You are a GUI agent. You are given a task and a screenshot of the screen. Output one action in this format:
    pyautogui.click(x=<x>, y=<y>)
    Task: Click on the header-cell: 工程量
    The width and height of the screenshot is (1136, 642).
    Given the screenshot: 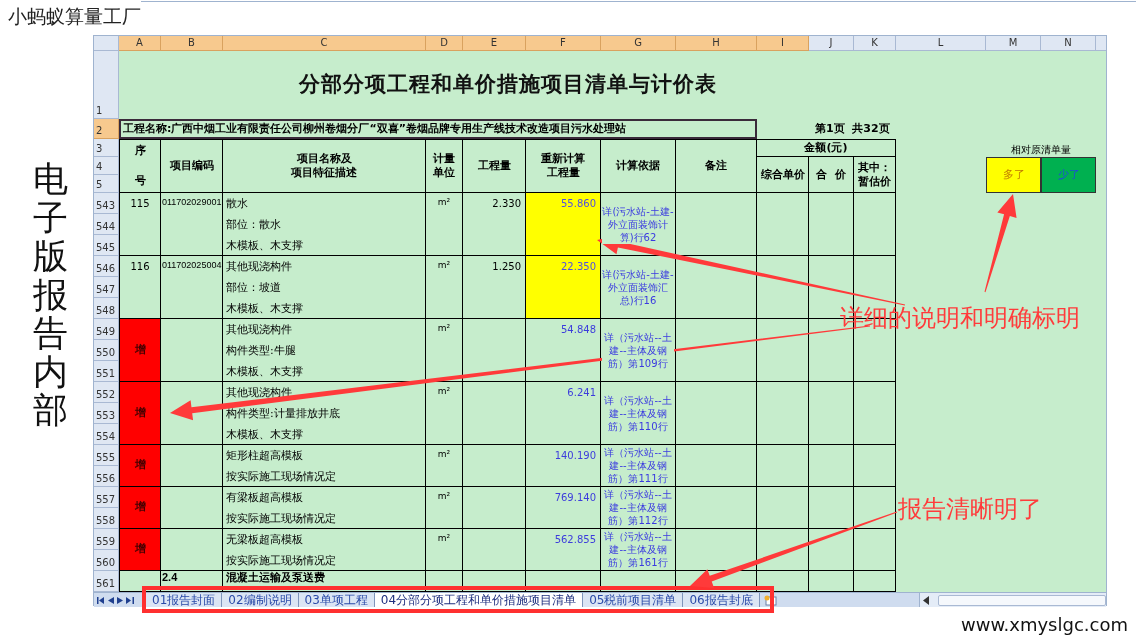 What is the action you would take?
    pyautogui.click(x=494, y=166)
    